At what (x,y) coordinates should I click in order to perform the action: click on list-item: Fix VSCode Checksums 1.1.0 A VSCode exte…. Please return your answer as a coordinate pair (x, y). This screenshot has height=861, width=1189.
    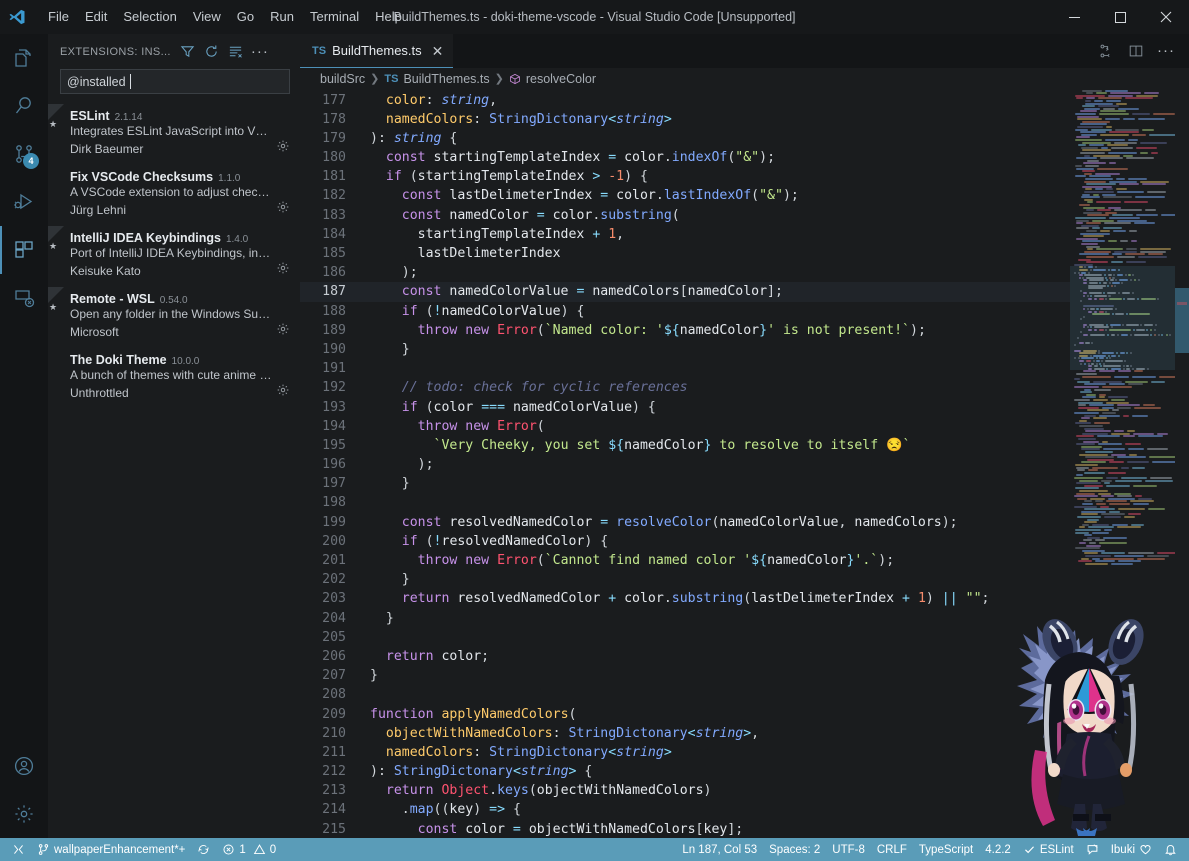
    Looking at the image, I should click on (174, 195).